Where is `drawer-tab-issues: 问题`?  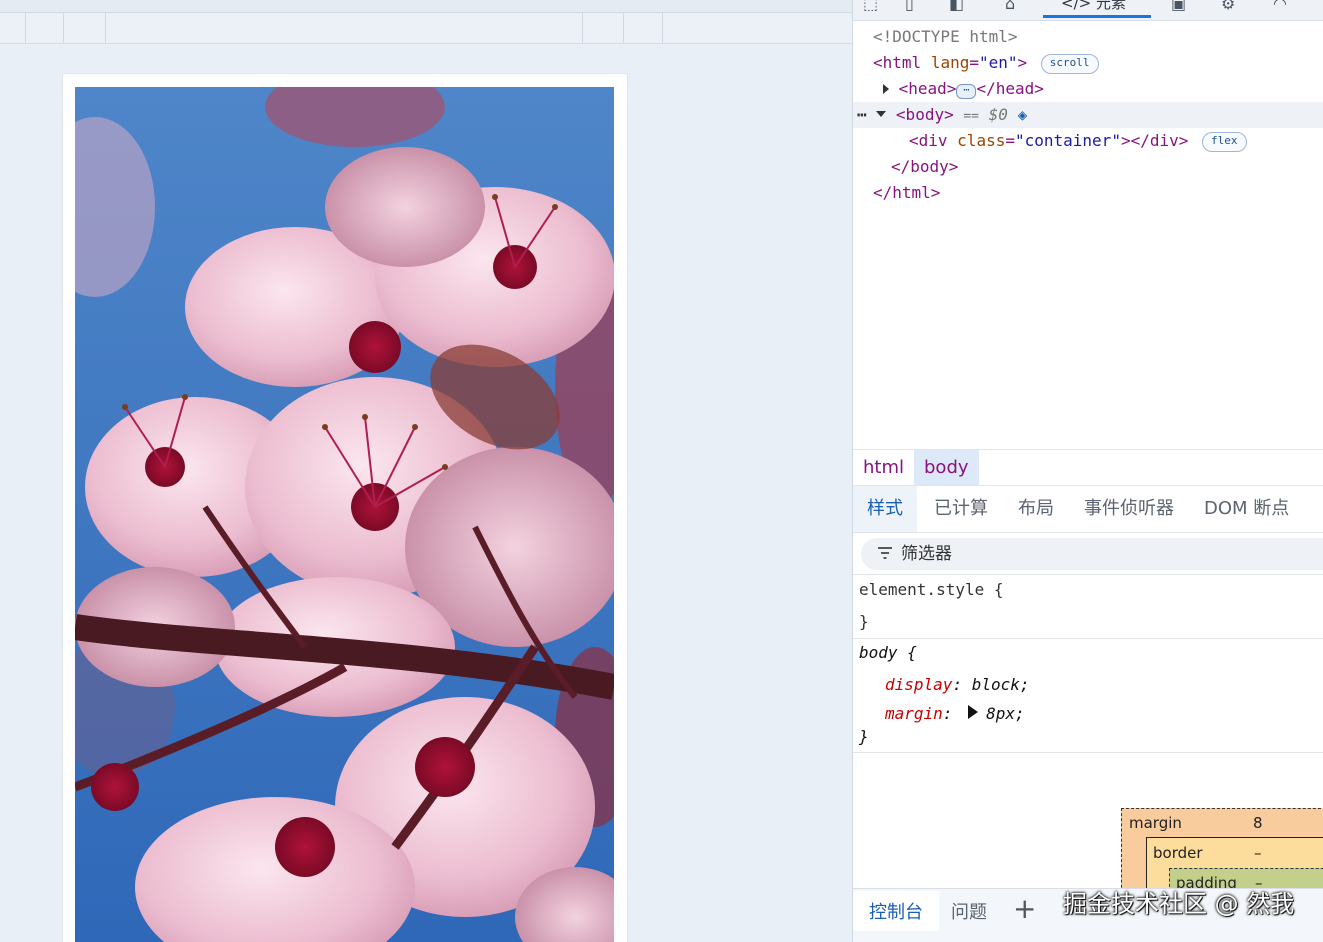 drawer-tab-issues: 问题 is located at coordinates (969, 913).